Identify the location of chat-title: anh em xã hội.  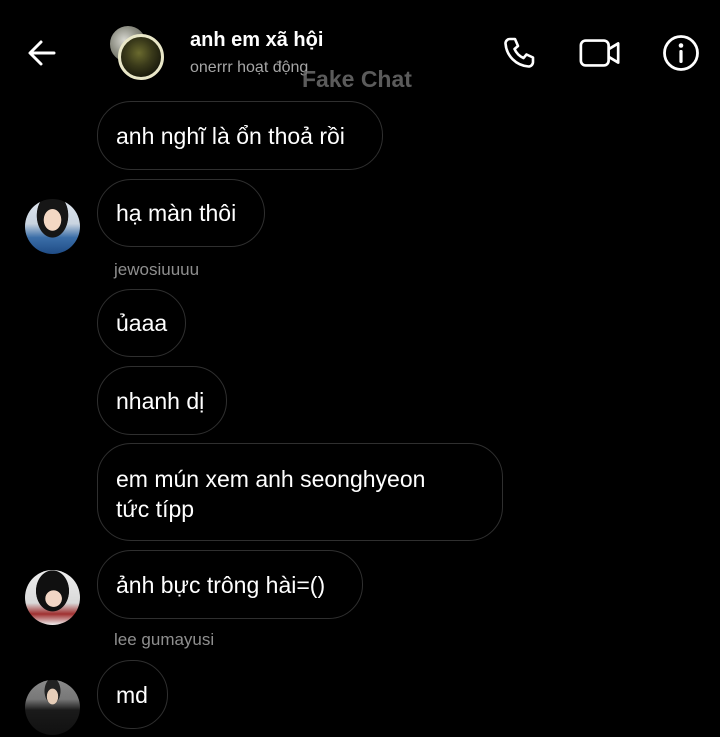
(256, 40).